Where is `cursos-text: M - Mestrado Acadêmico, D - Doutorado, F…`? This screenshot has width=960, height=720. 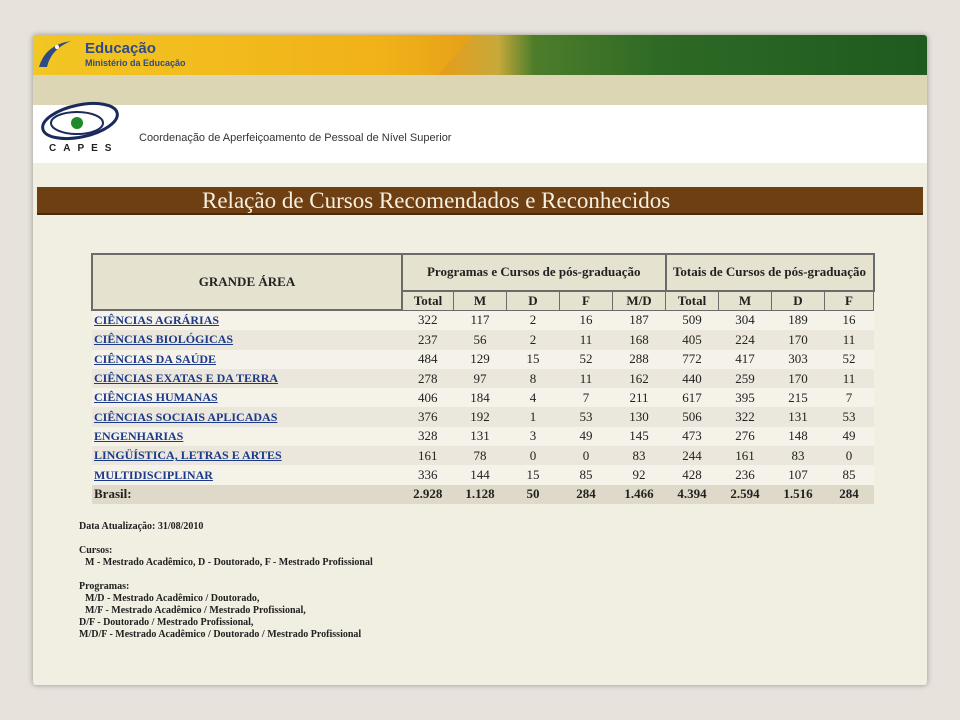 cursos-text: M - Mestrado Acadêmico, D - Doutorado, F… is located at coordinates (229, 562).